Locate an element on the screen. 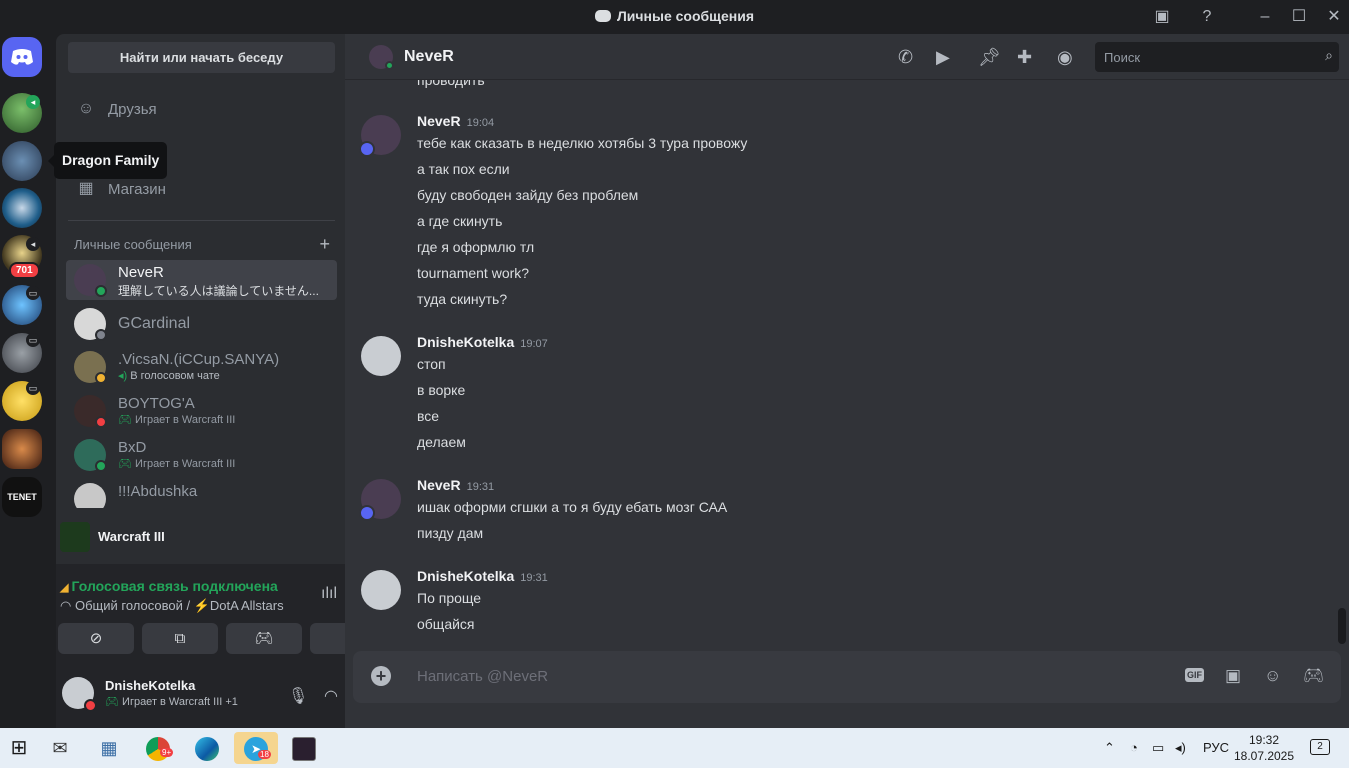  user-profile-icon: ◉ is located at coordinates (1065, 57).